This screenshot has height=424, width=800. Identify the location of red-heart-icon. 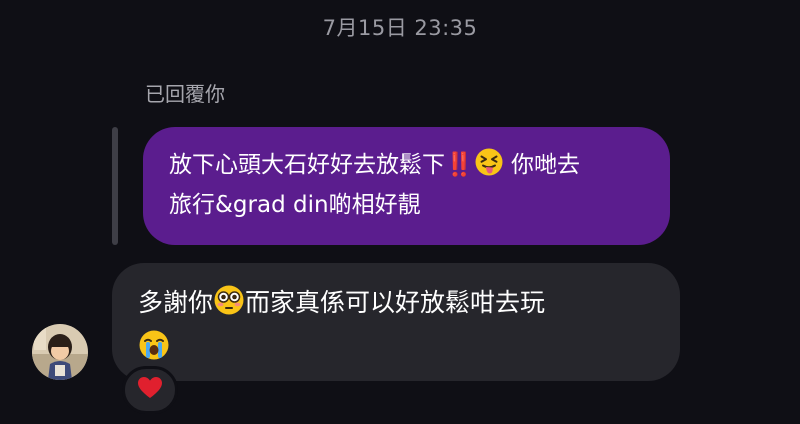
(150, 390).